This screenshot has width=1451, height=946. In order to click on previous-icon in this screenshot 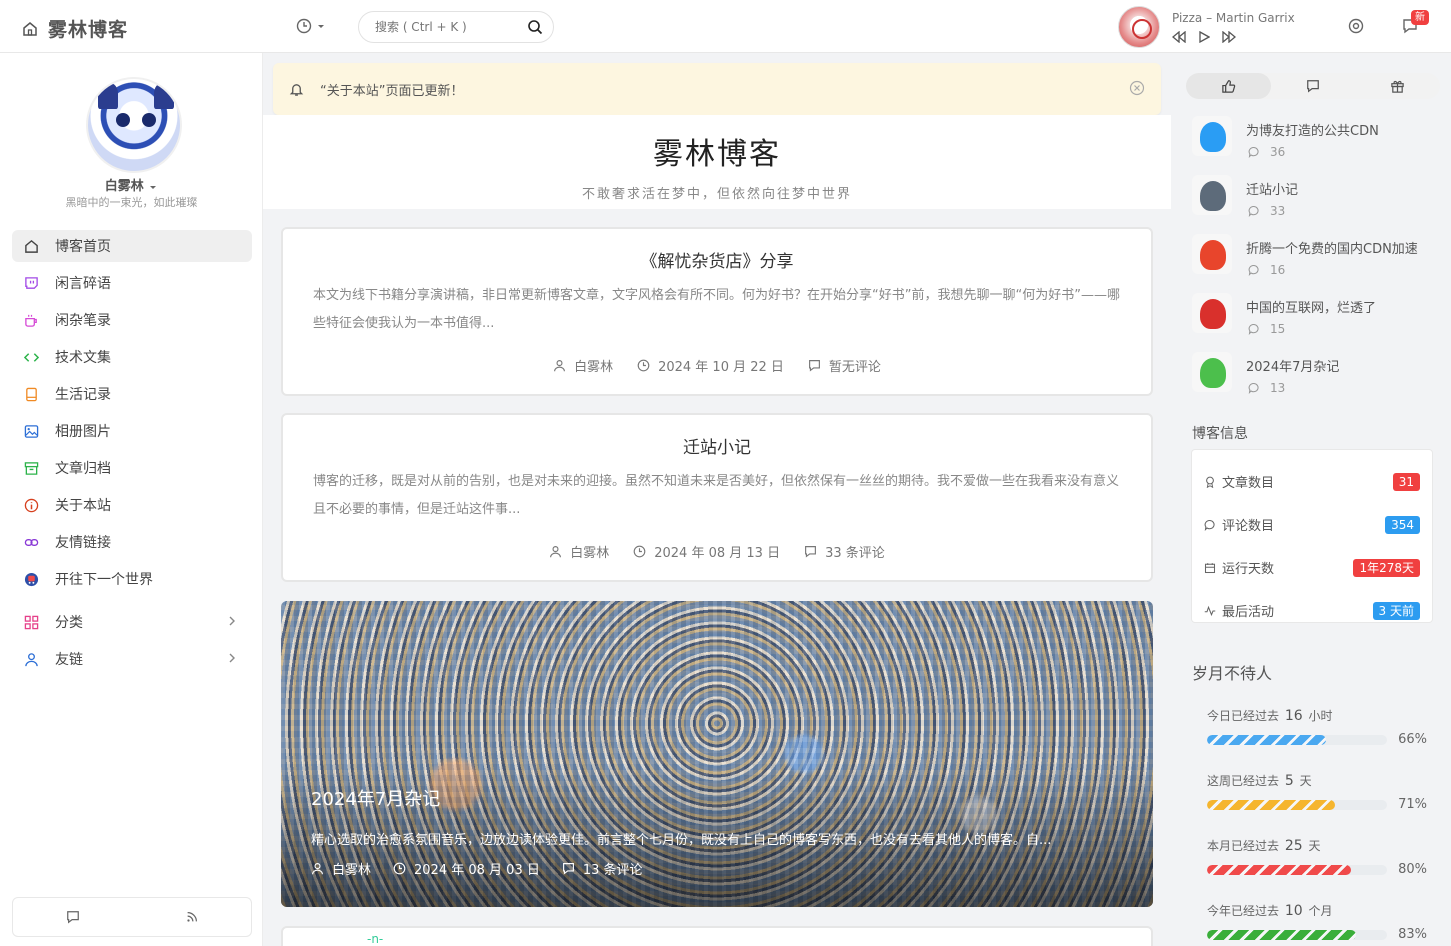, I will do `click(1179, 37)`.